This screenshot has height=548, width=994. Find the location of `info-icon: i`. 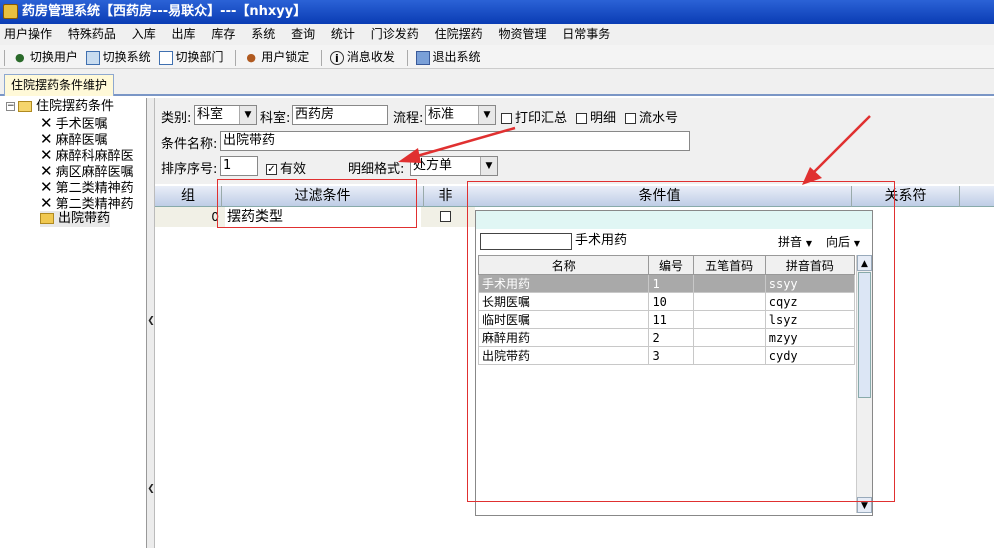

info-icon: i is located at coordinates (336, 57).